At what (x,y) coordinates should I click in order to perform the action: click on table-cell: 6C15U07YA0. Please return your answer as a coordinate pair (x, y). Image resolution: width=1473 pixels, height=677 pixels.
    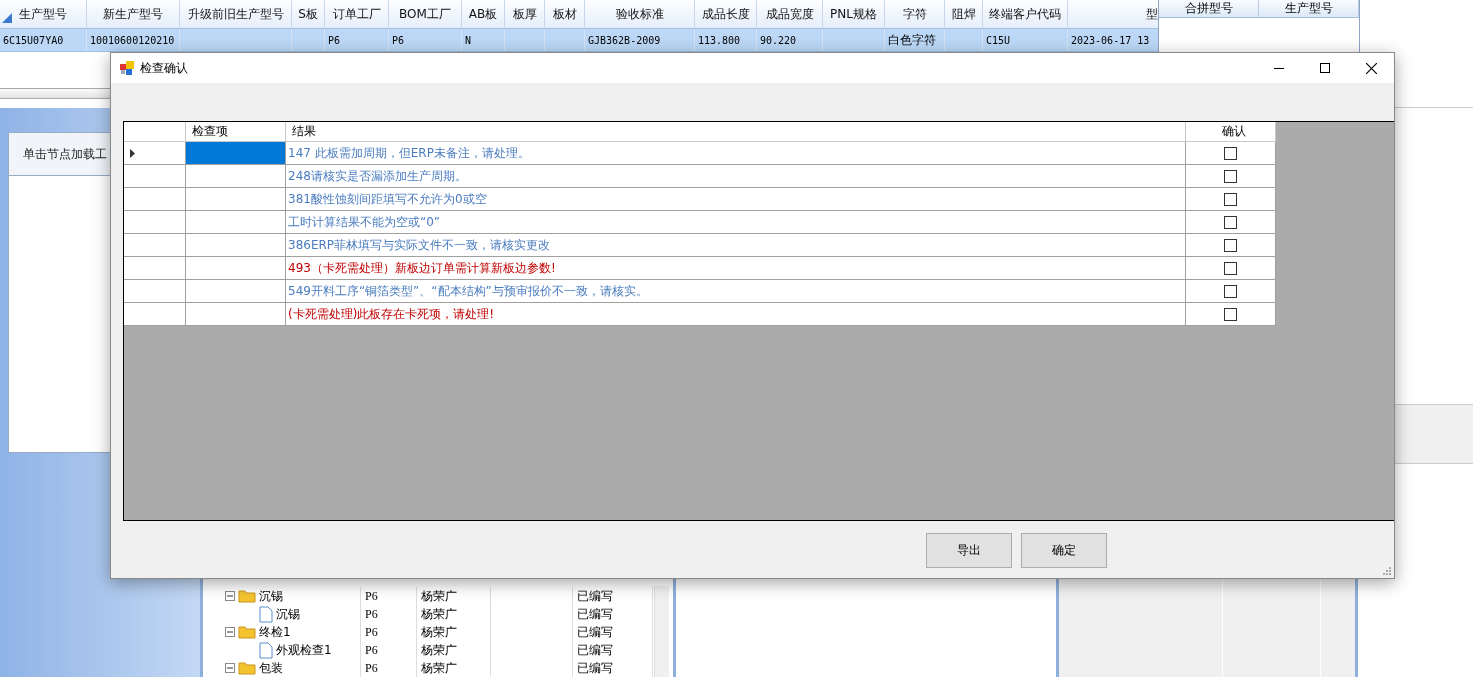
    Looking at the image, I should click on (43, 40).